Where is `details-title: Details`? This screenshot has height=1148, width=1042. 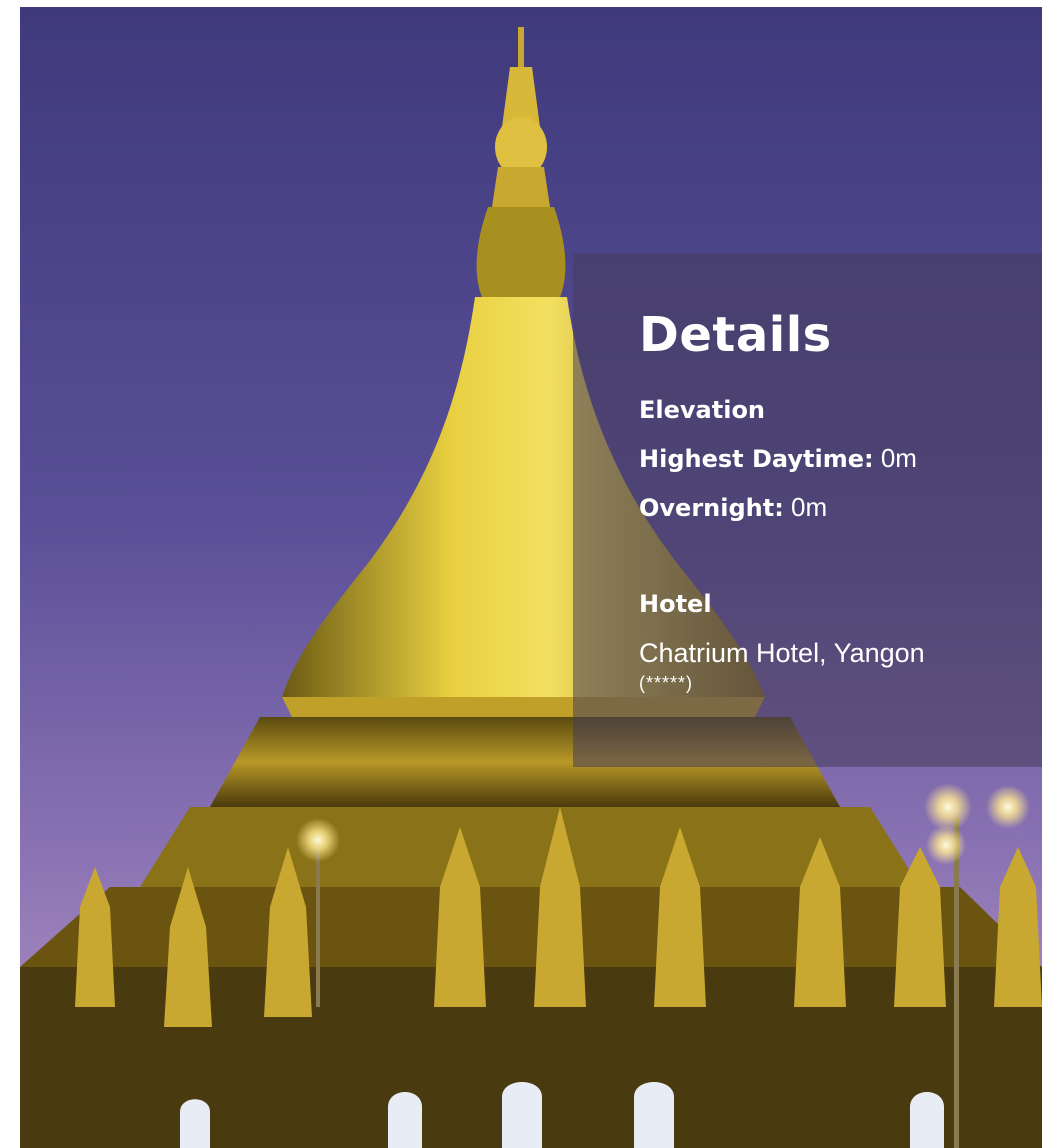
details-title: Details is located at coordinates (735, 335).